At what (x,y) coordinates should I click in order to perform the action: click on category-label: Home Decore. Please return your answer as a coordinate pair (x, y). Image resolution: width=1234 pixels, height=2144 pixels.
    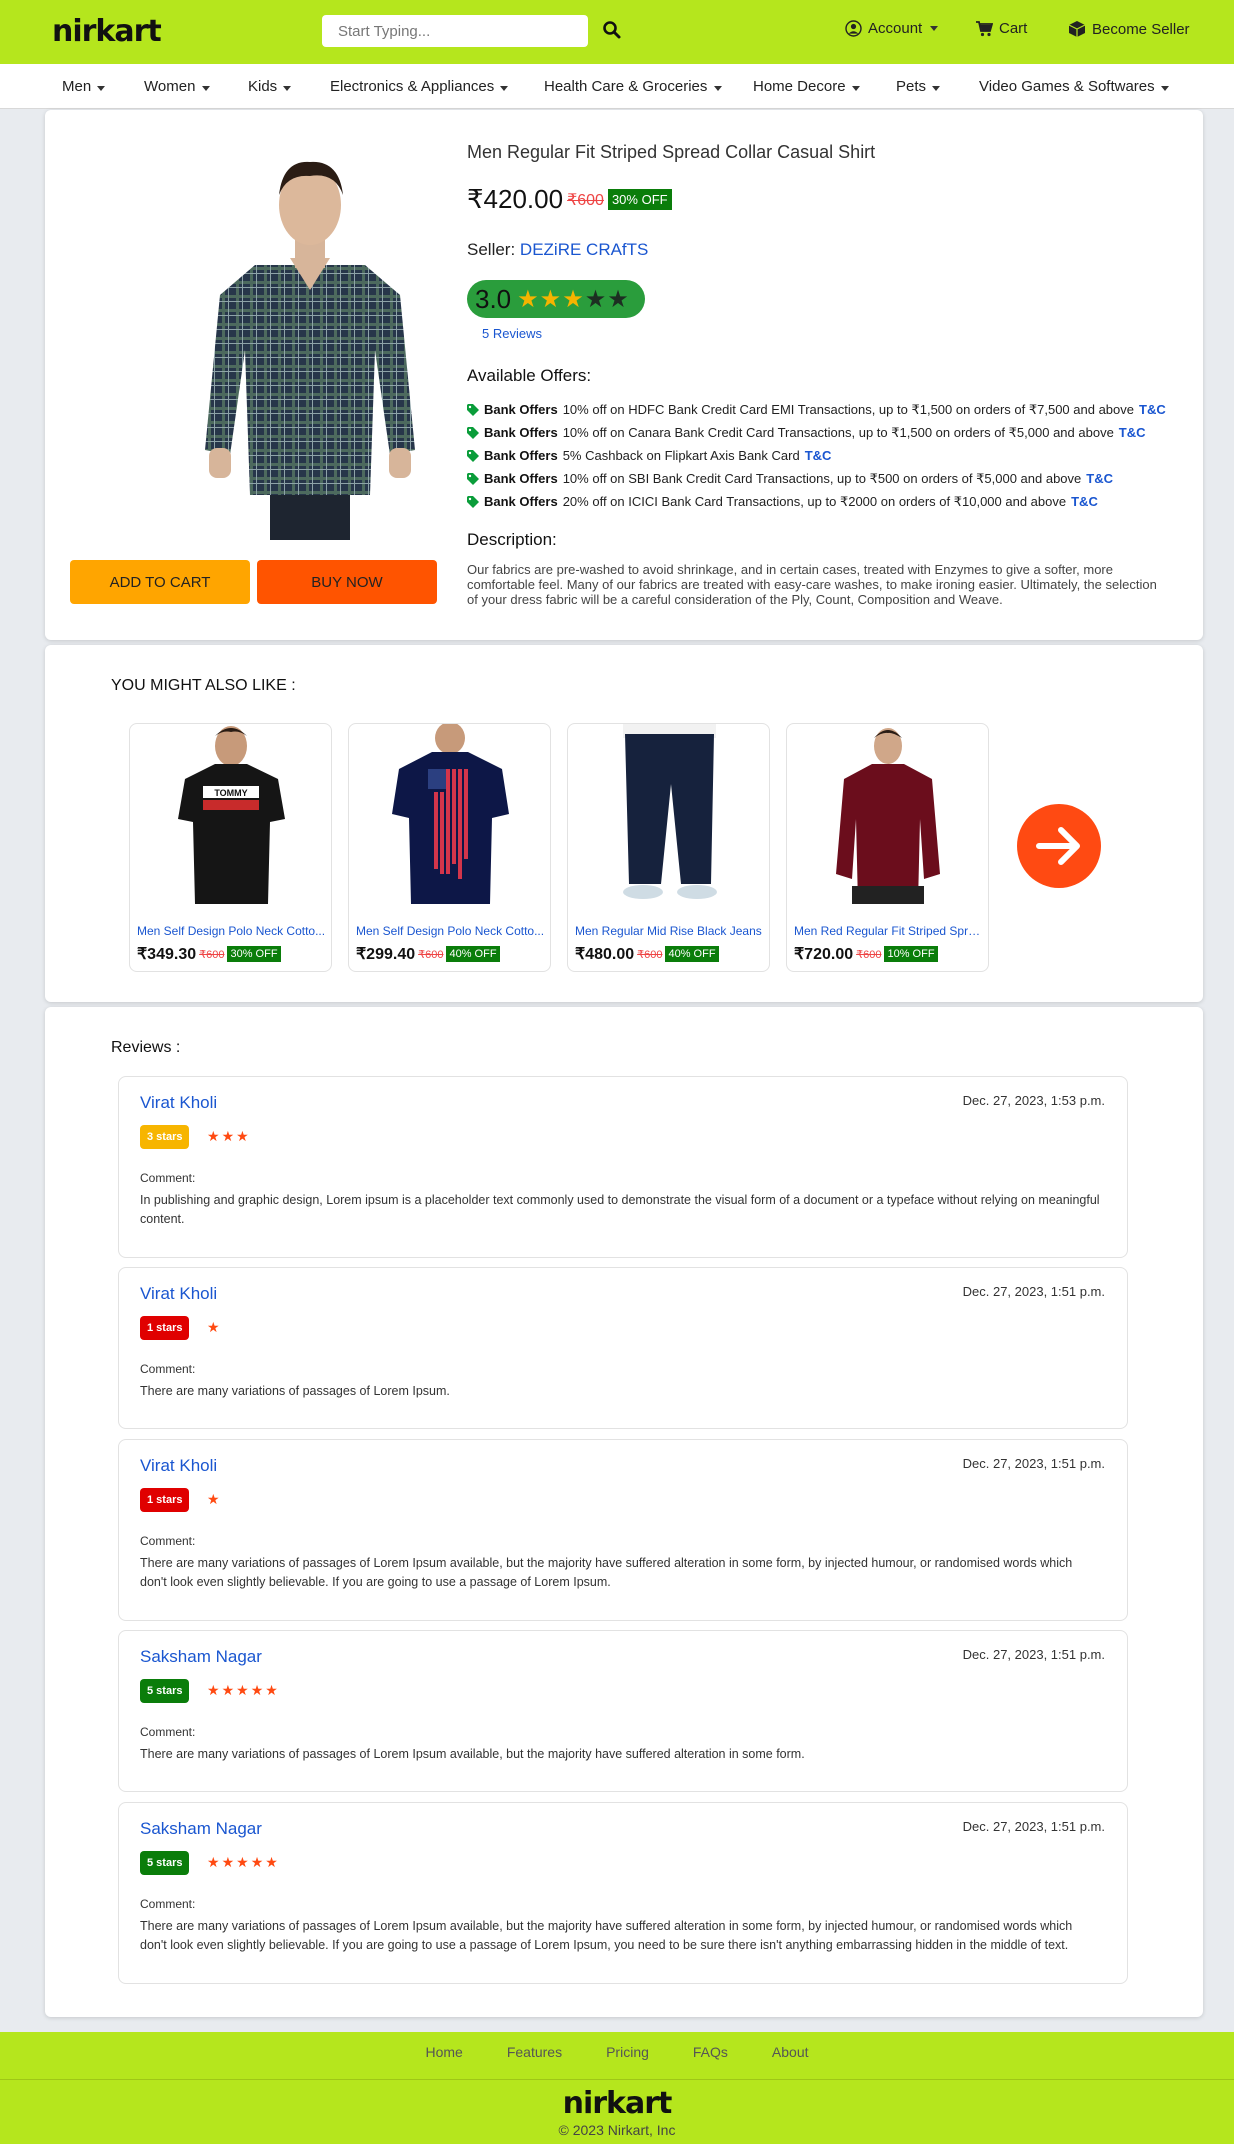
    Looking at the image, I should click on (799, 86).